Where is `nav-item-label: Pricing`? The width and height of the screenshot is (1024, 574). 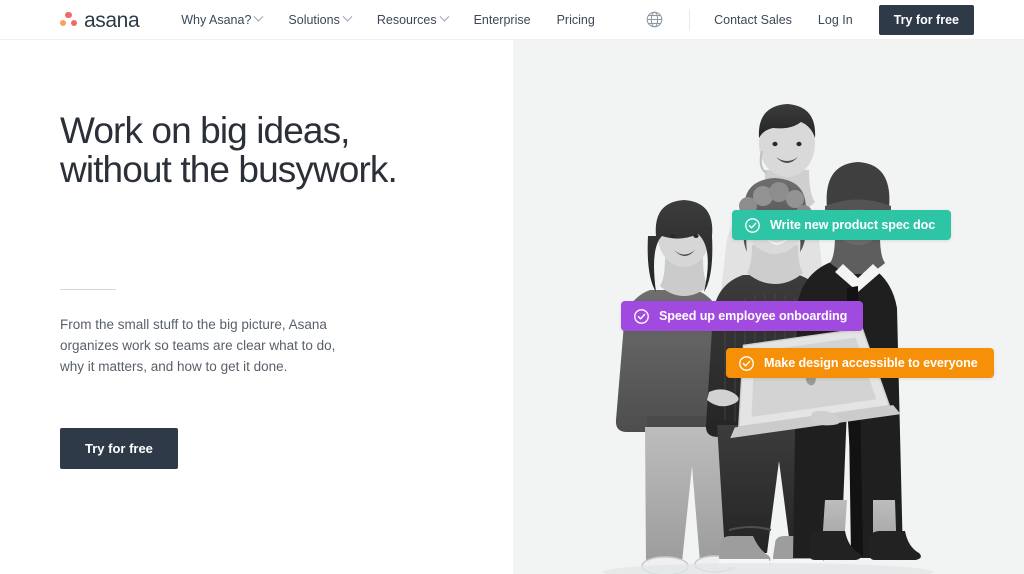
nav-item-label: Pricing is located at coordinates (575, 19).